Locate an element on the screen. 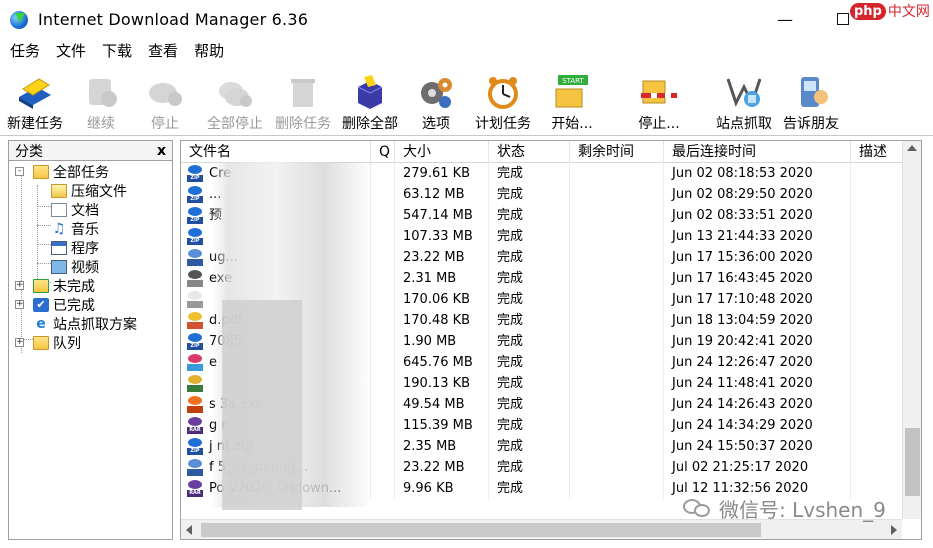  category-music: ♫ 音乐 is located at coordinates (75, 228).